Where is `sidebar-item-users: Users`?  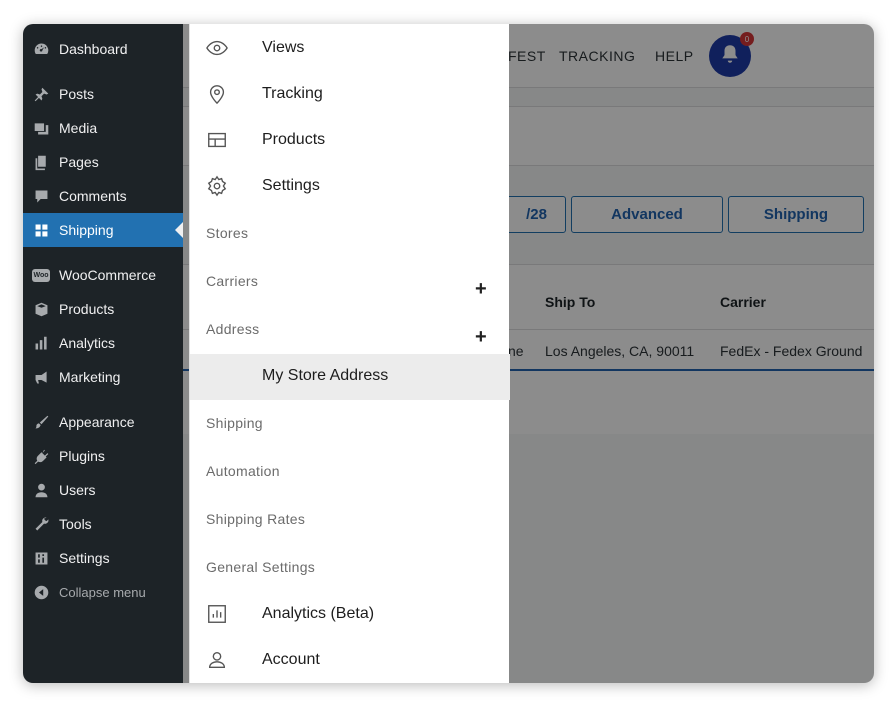 sidebar-item-users: Users is located at coordinates (103, 490).